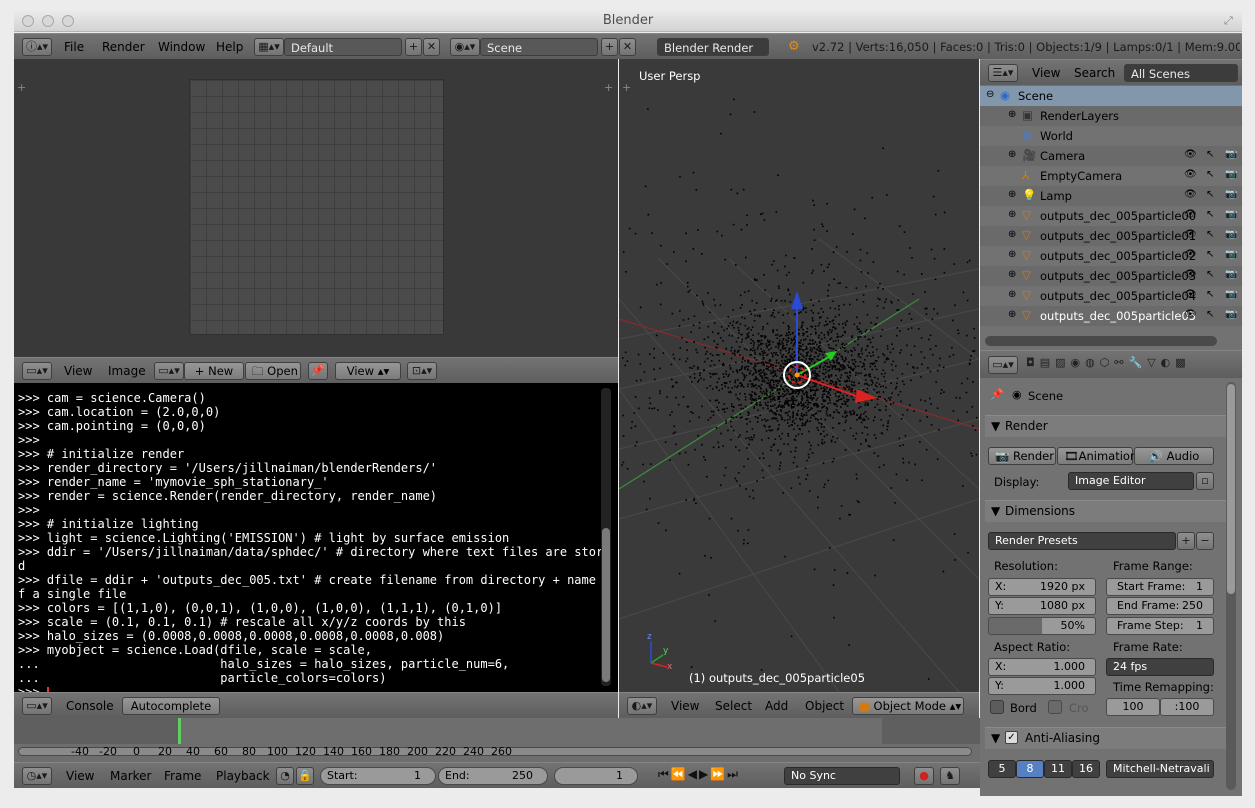 This screenshot has height=808, width=1255. What do you see at coordinates (609, 47) in the screenshot?
I see `scene-add-icon: +` at bounding box center [609, 47].